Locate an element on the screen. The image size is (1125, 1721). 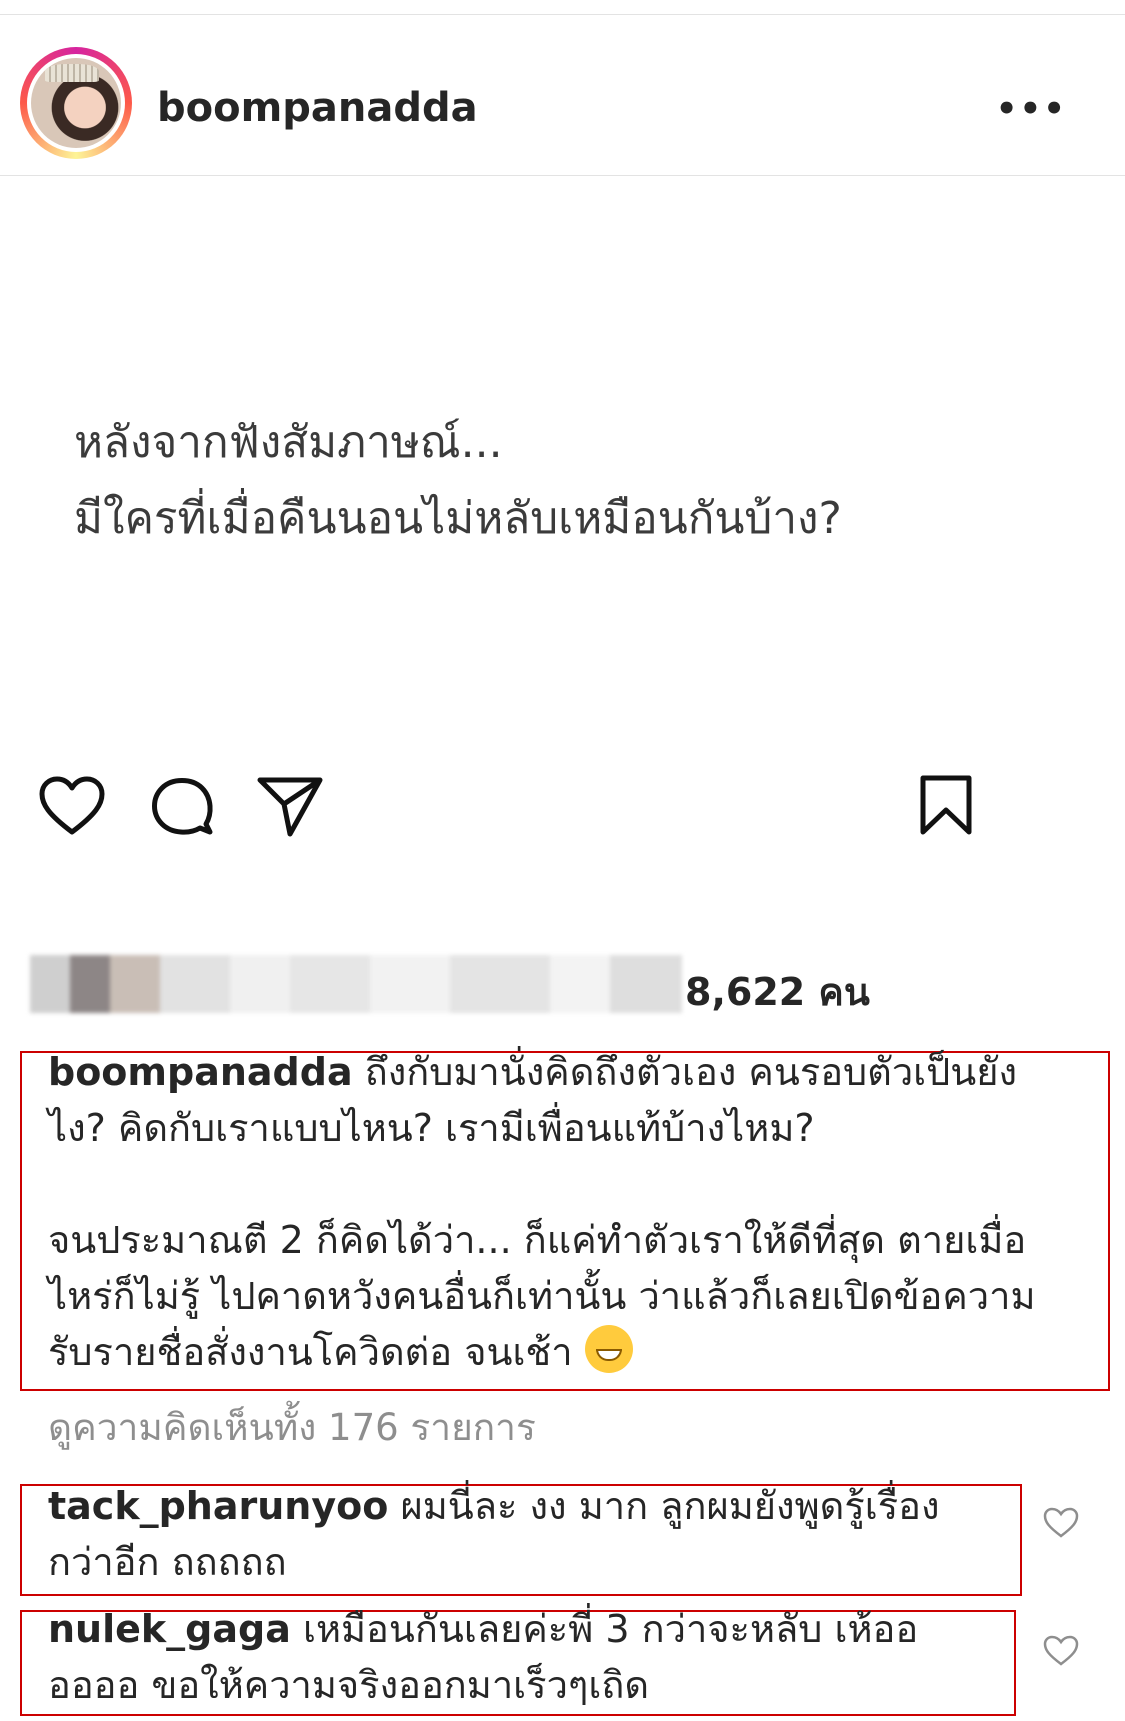
caption-username: boompanadda is located at coordinates (200, 1072).